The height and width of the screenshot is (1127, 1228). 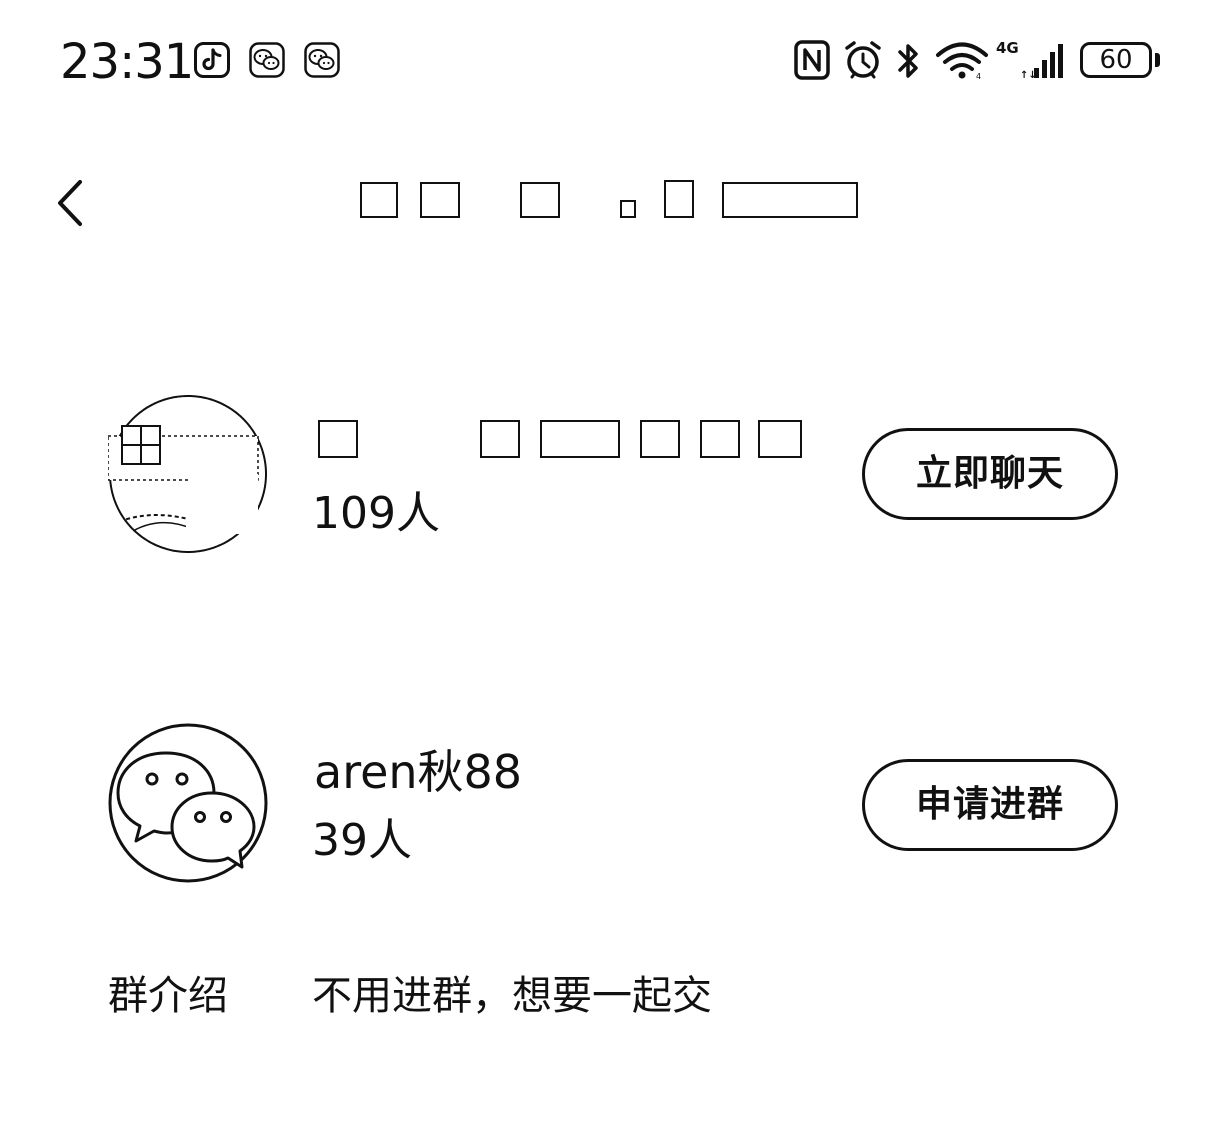 I want to click on tiktok-icon, so click(x=212, y=60).